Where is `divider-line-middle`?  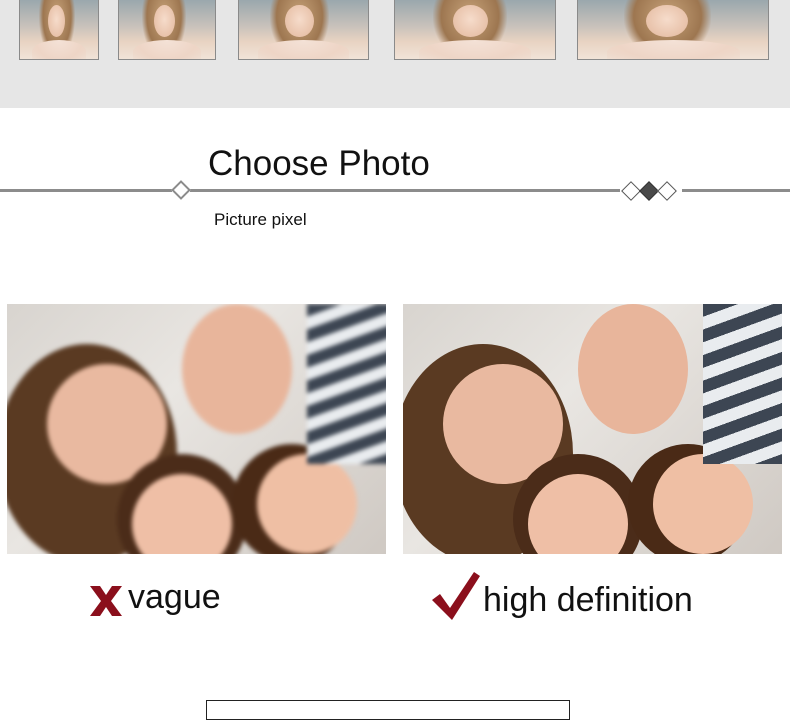 divider-line-middle is located at coordinates (405, 190).